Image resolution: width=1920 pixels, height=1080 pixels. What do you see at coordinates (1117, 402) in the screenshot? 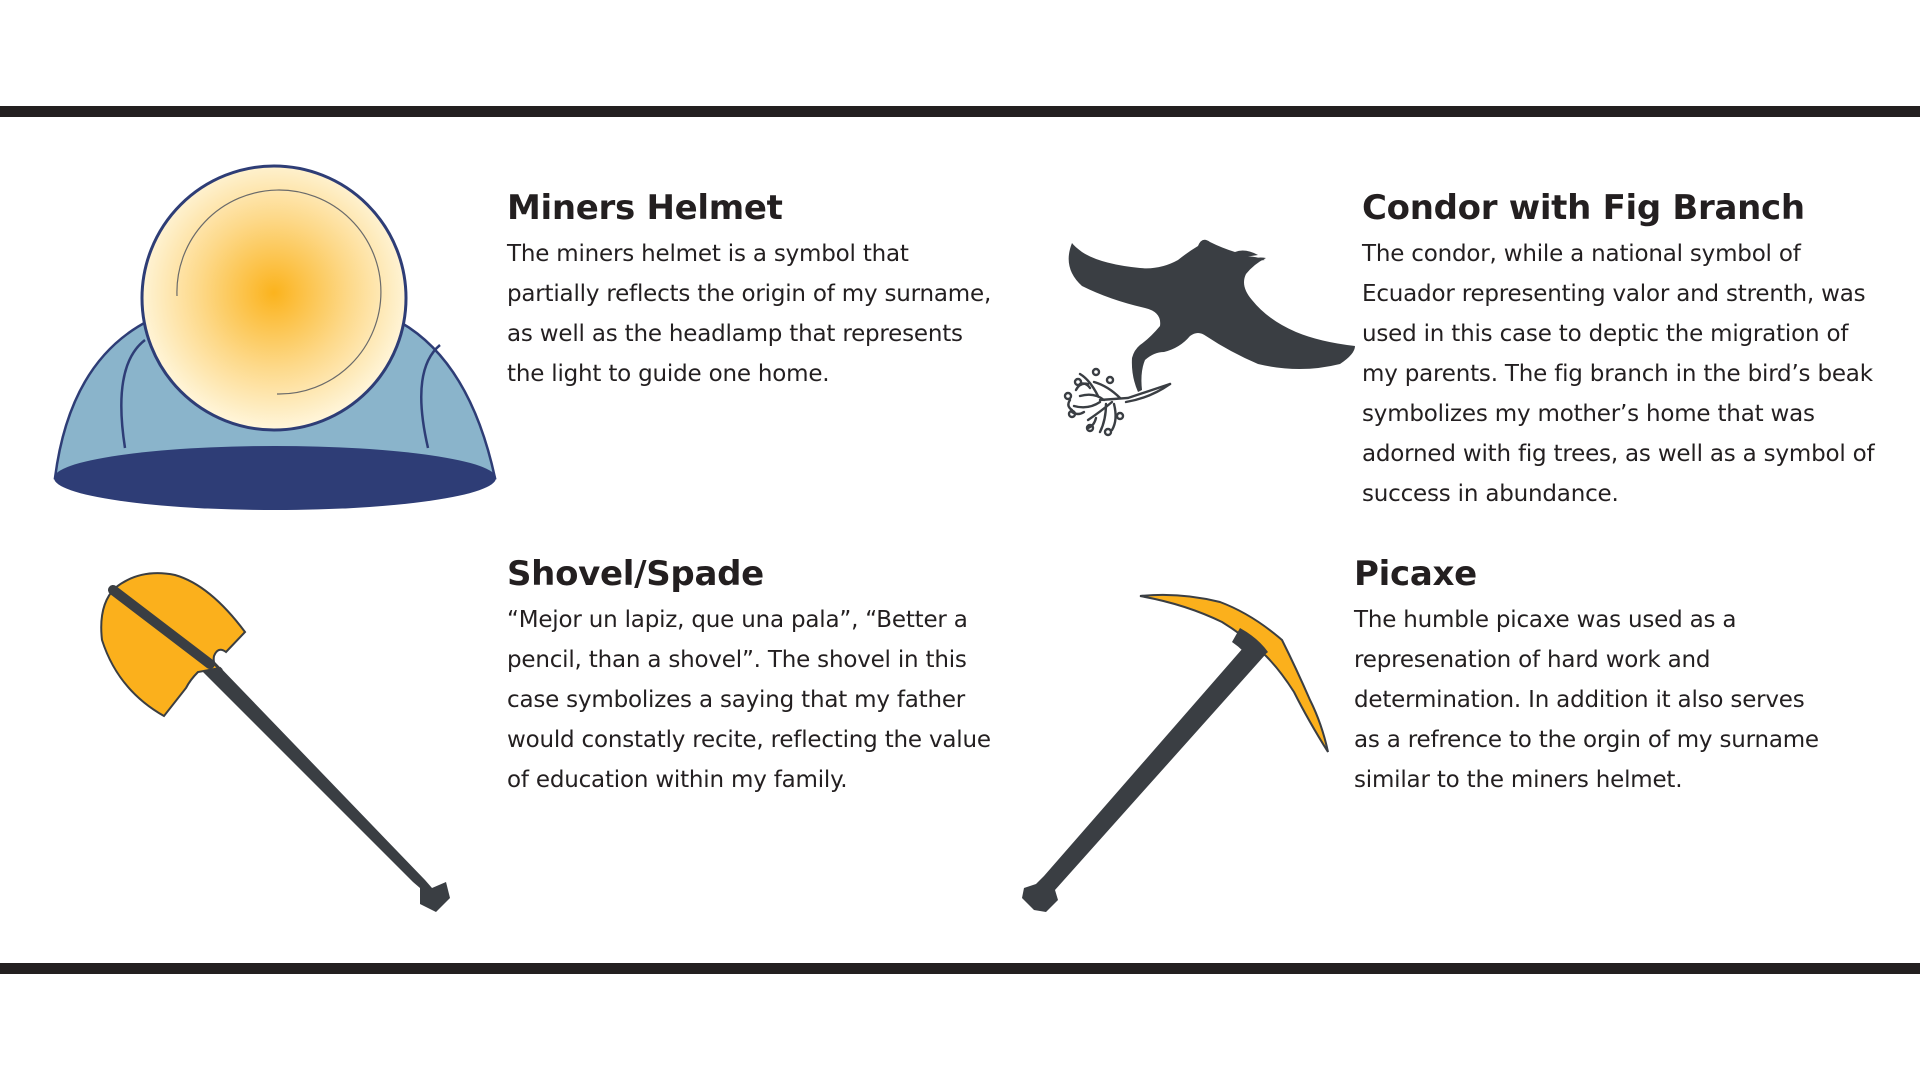
I see `fig-branch-icon` at bounding box center [1117, 402].